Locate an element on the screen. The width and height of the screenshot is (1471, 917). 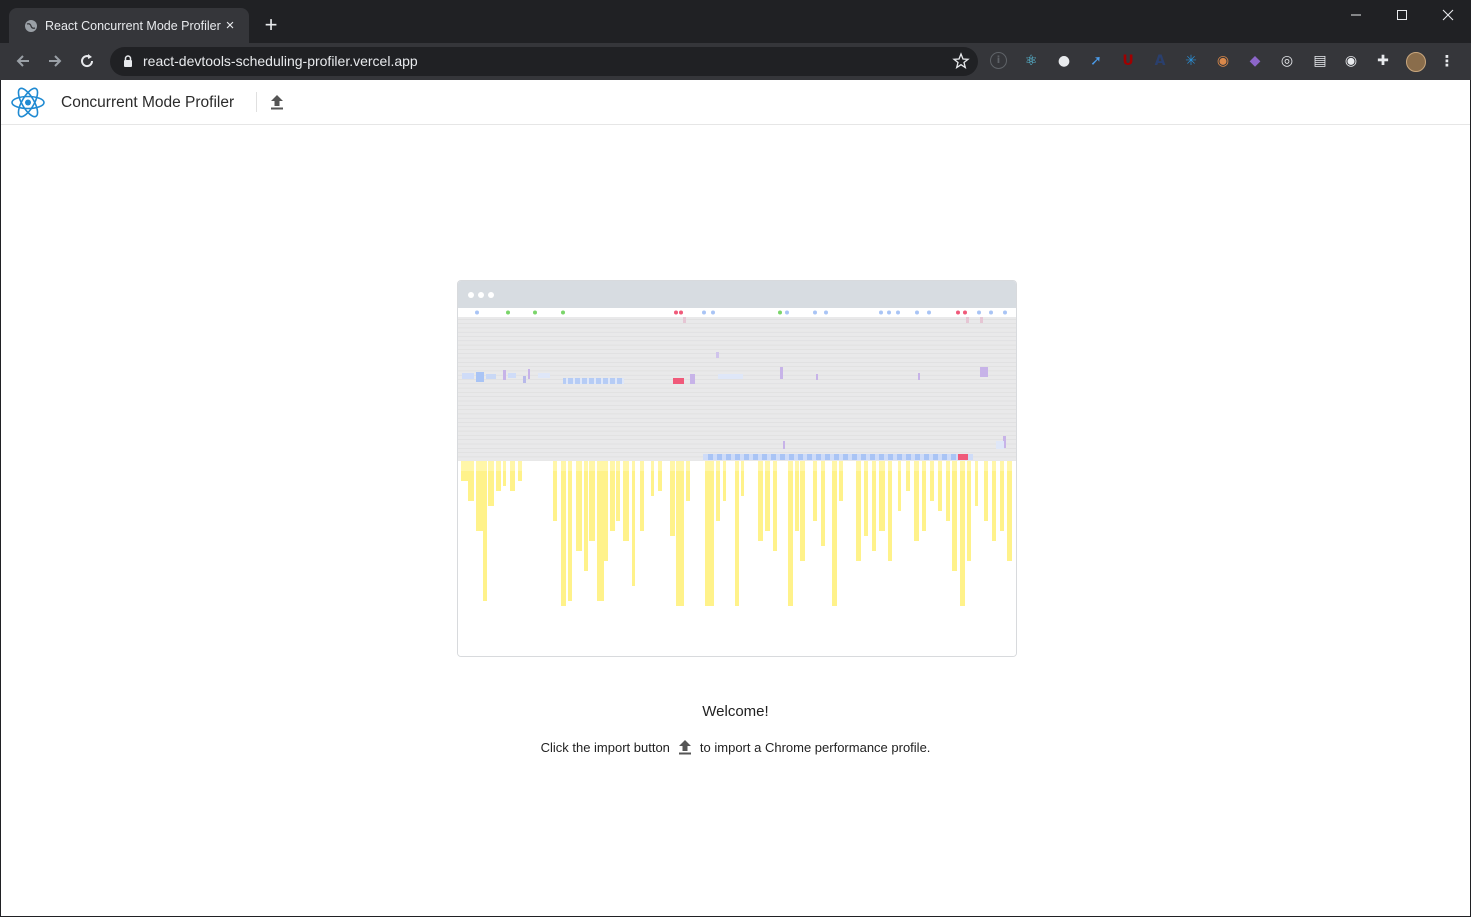
maximize-button is located at coordinates (1402, 15).